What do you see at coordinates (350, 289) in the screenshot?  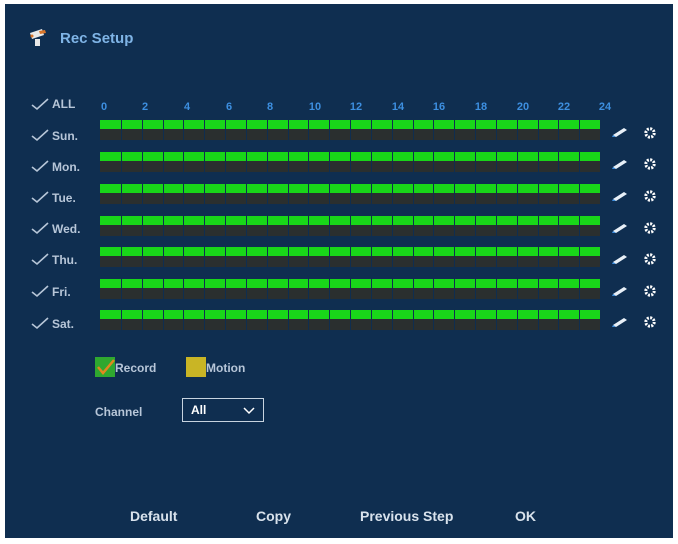 I see `schedule-row-fri` at bounding box center [350, 289].